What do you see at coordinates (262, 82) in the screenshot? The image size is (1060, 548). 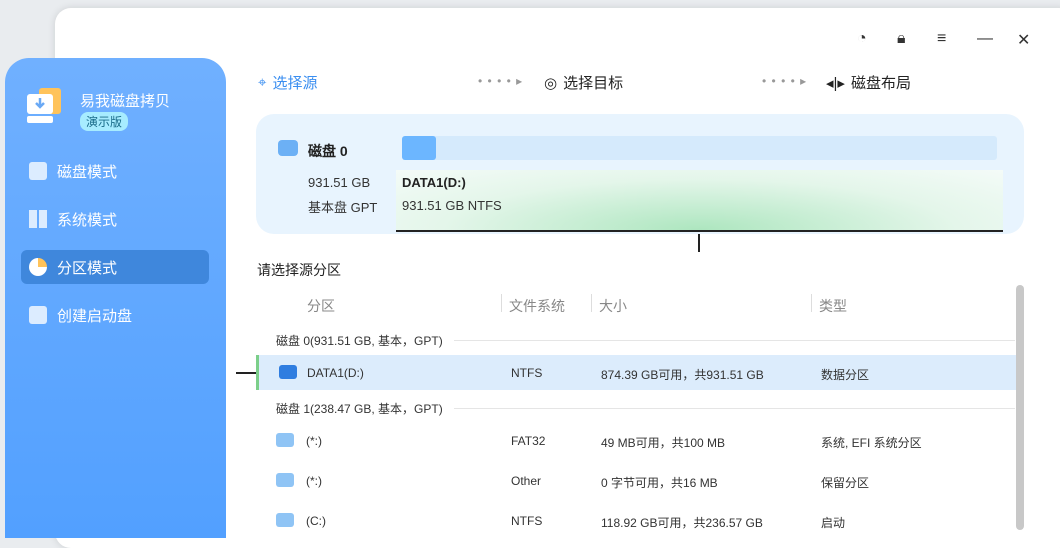 I see `target-icon: ⌖` at bounding box center [262, 82].